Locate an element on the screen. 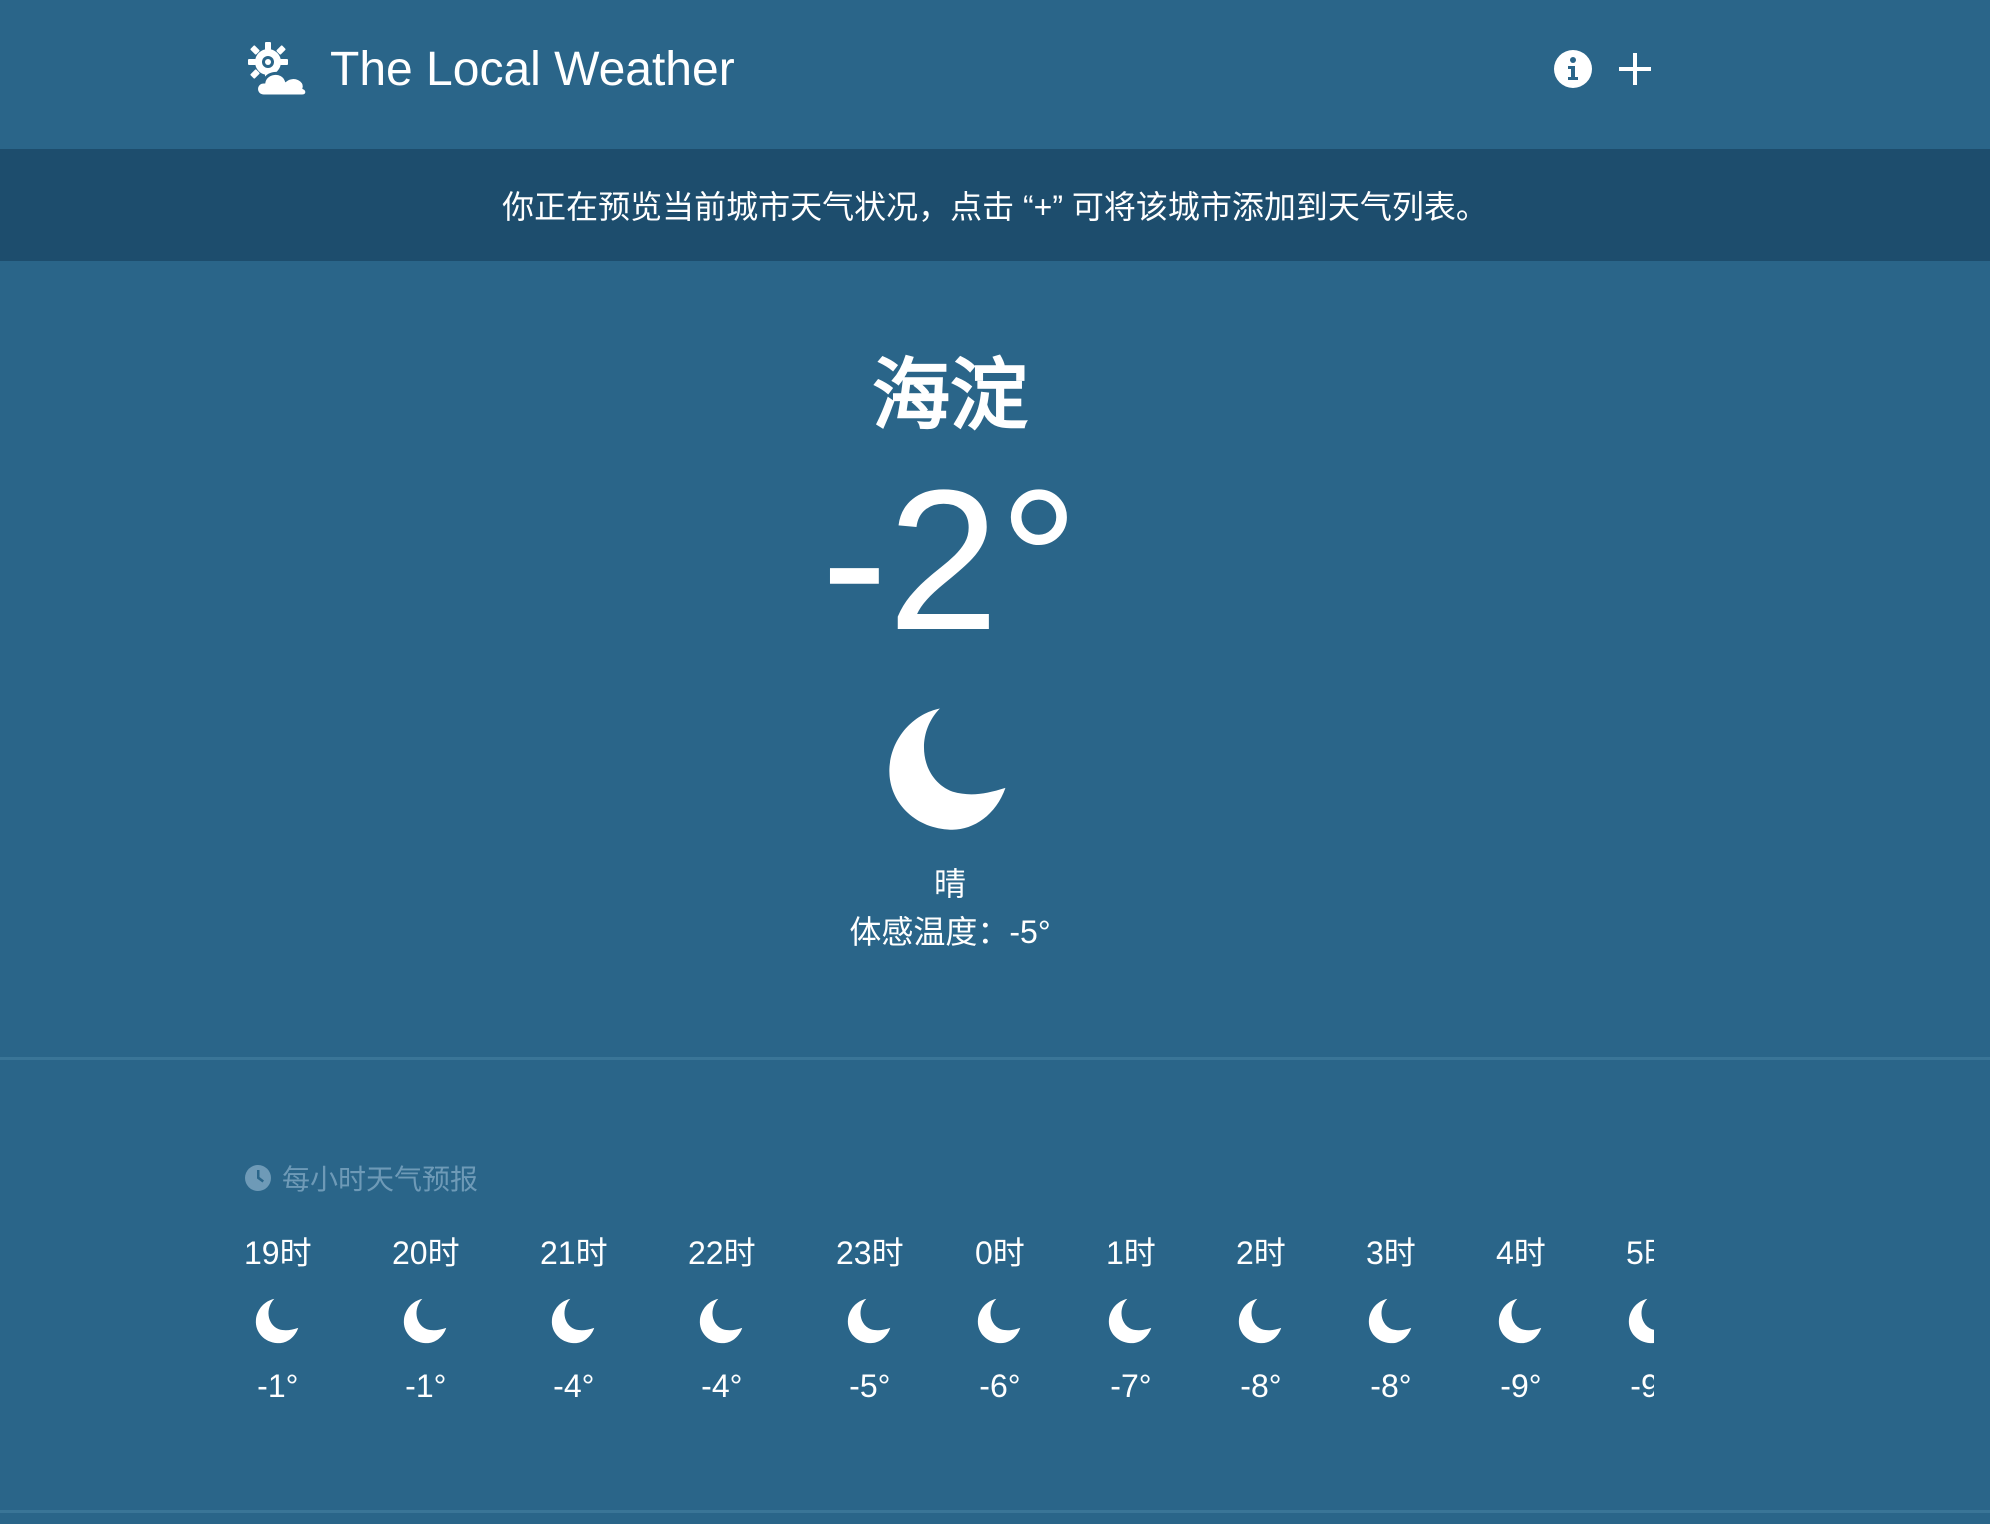 Image resolution: width=1990 pixels, height=1524 pixels. hourly-item: 20时 -1° is located at coordinates (426, 1318).